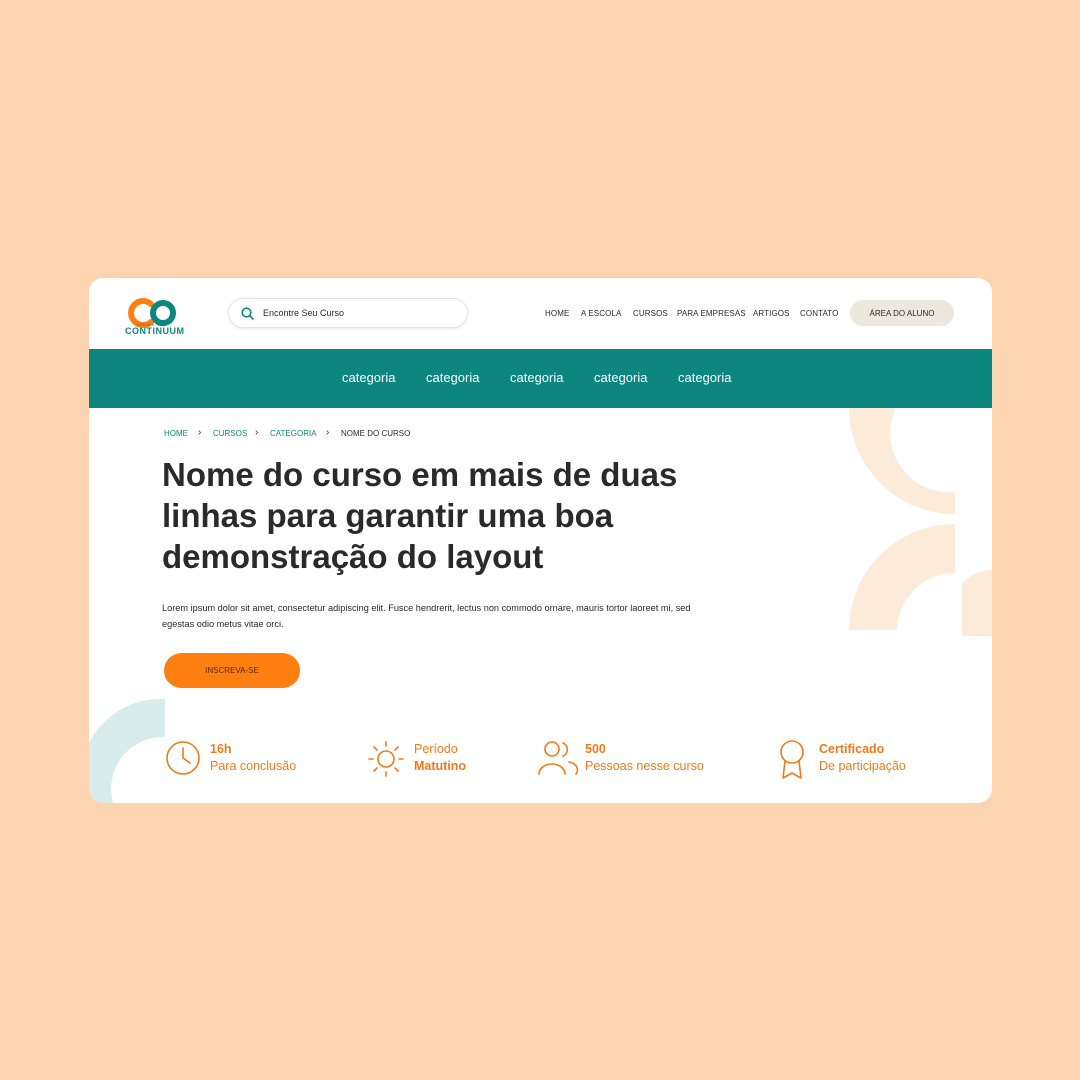 The width and height of the screenshot is (1080, 1080). What do you see at coordinates (601, 313) in the screenshot?
I see `nav-a-escola: A ESCOLA` at bounding box center [601, 313].